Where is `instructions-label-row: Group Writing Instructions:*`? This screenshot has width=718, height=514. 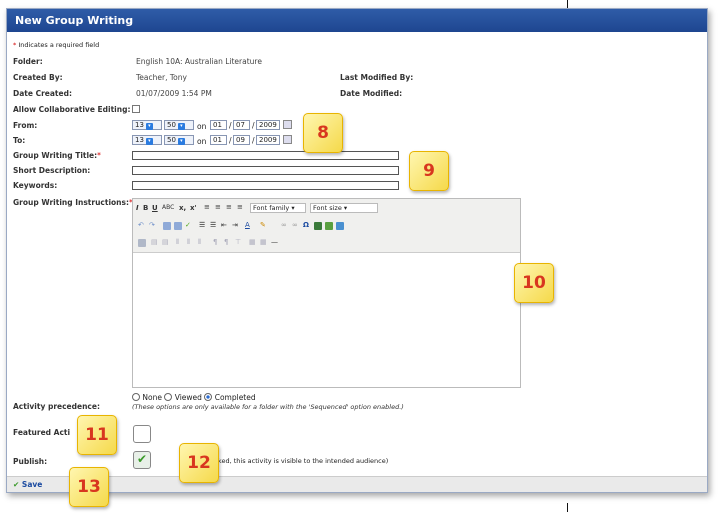 instructions-label-row: Group Writing Instructions:* is located at coordinates (73, 202).